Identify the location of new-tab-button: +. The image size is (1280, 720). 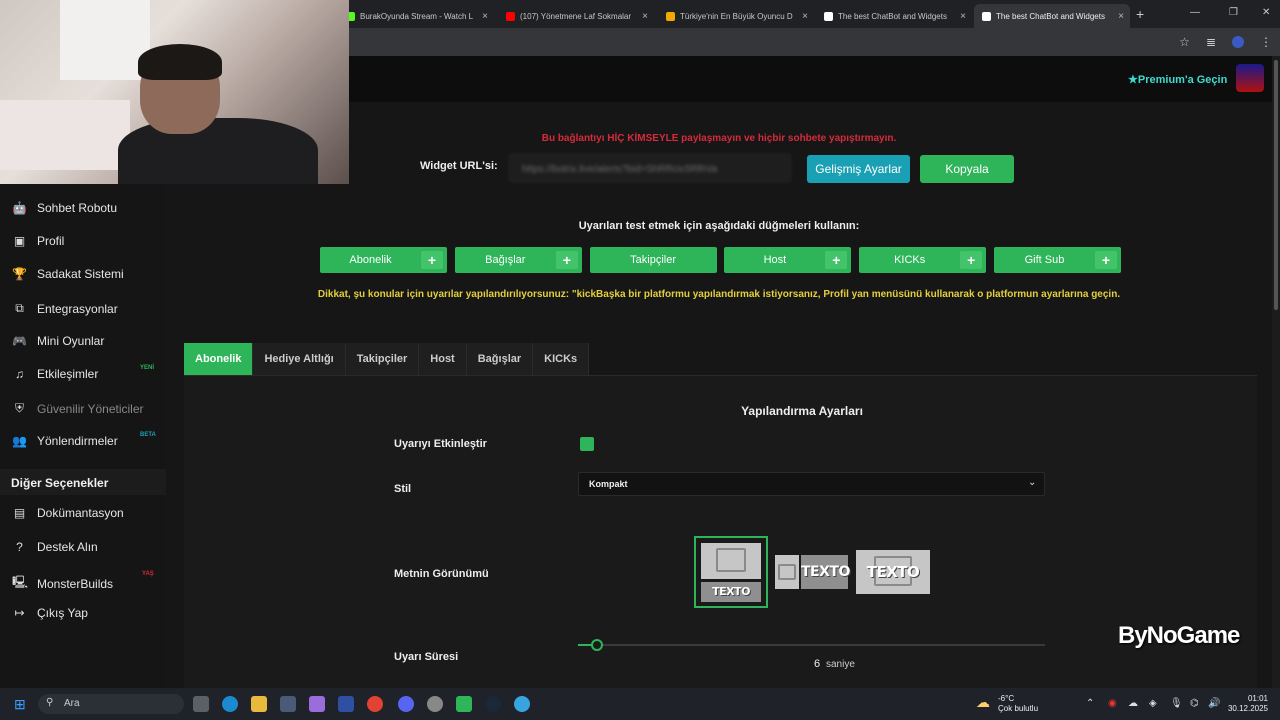
(1140, 14).